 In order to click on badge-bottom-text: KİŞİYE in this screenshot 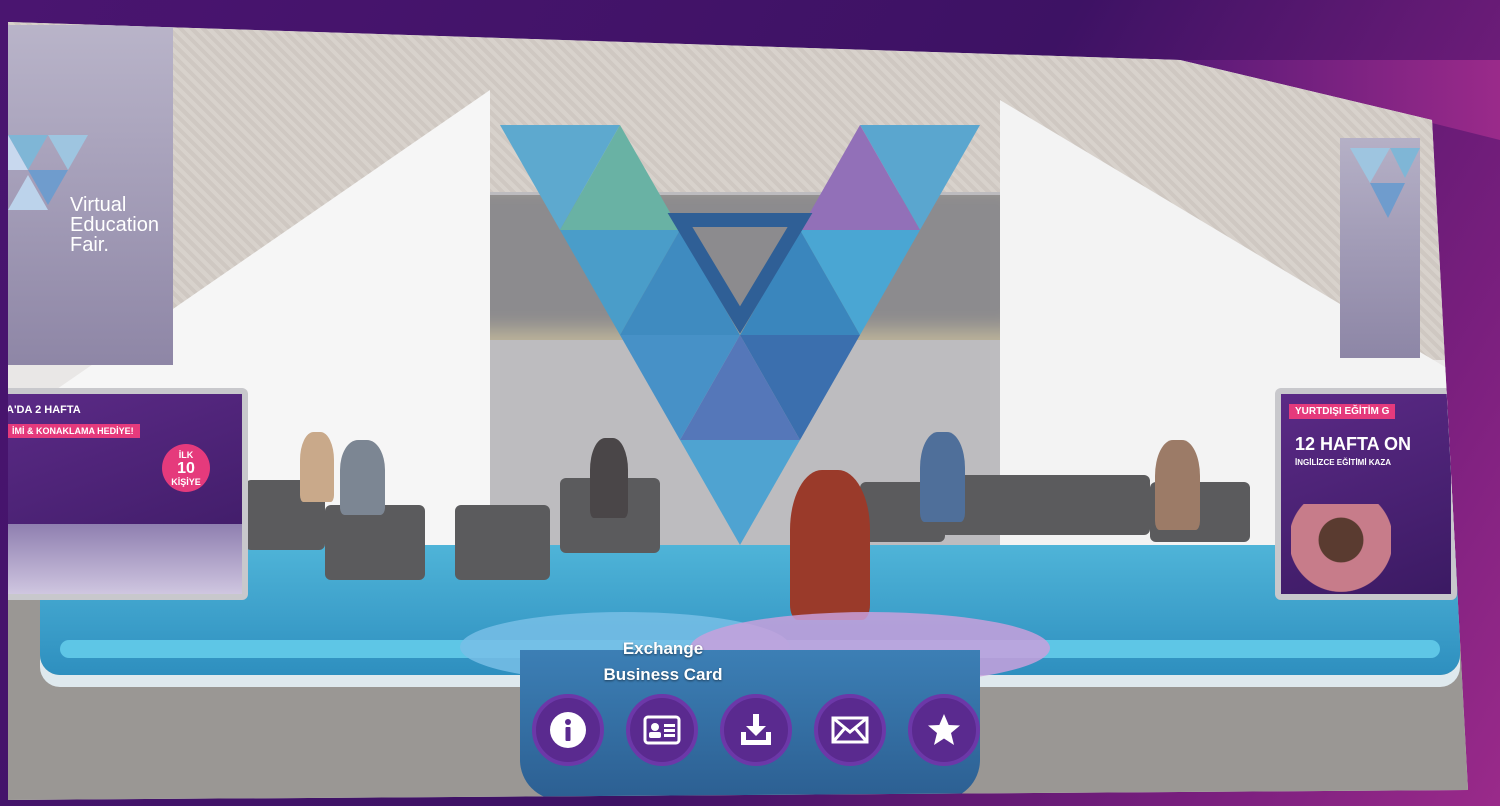, I will do `click(186, 482)`.